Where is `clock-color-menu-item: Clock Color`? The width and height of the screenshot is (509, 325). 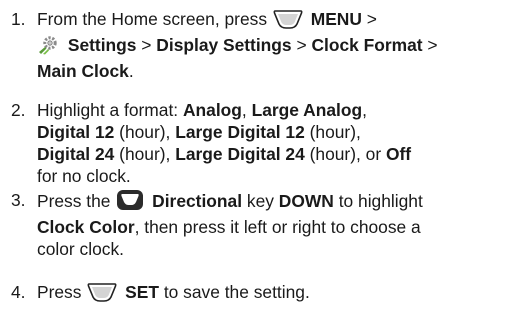 clock-color-menu-item: Clock Color is located at coordinates (86, 227).